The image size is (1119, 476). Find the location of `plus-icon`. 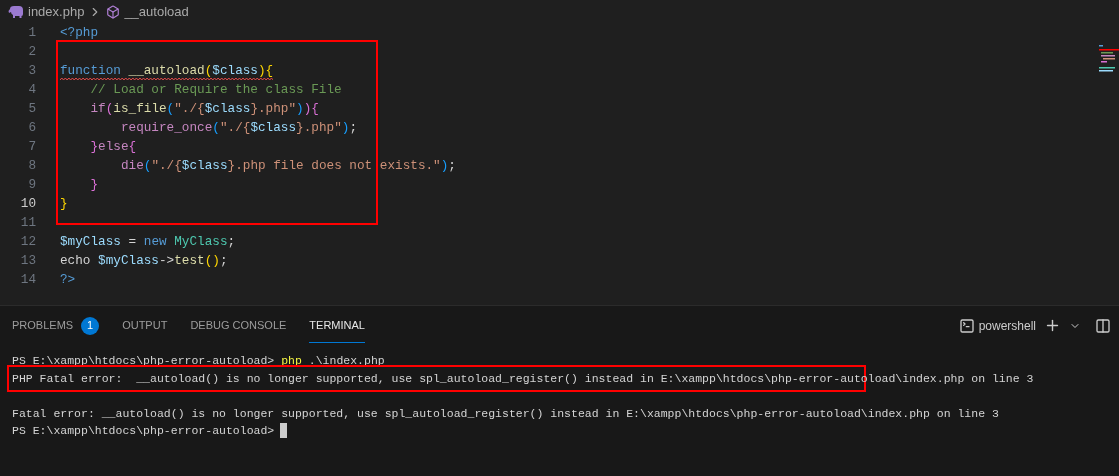

plus-icon is located at coordinates (1052, 325).